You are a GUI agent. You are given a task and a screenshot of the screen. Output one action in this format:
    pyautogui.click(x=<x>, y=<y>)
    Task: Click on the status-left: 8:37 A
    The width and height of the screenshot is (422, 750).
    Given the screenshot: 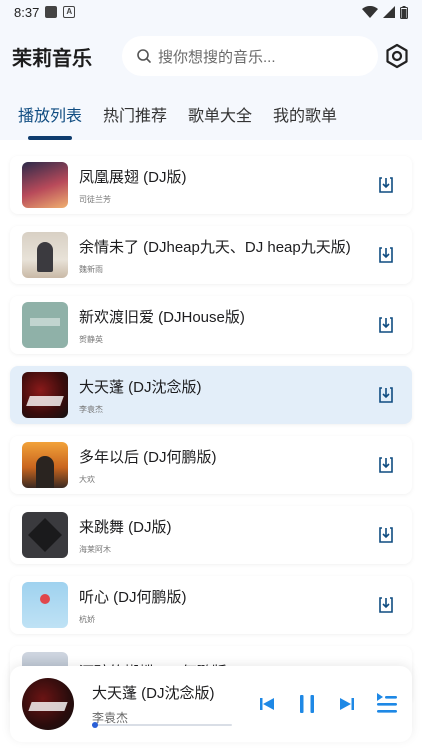 What is the action you would take?
    pyautogui.click(x=45, y=12)
    